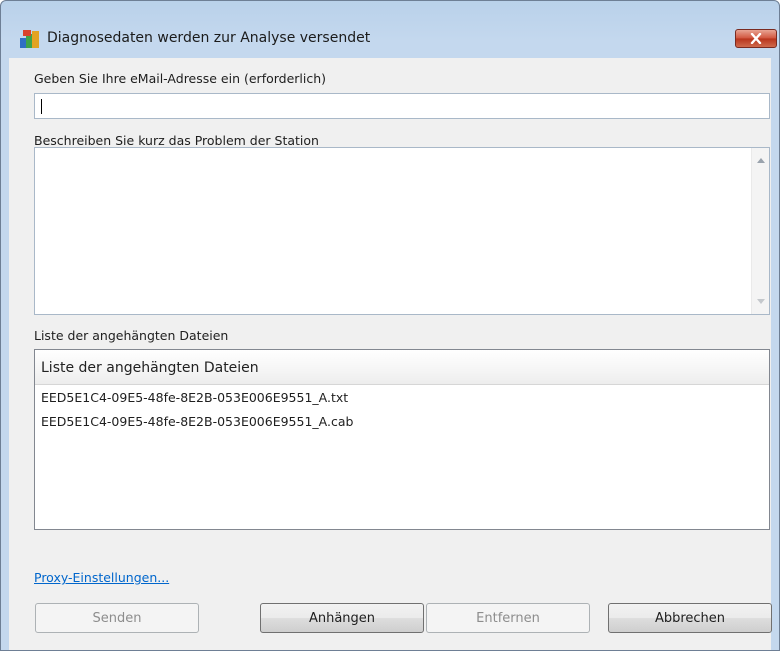  I want to click on send-button: Senden, so click(117, 618).